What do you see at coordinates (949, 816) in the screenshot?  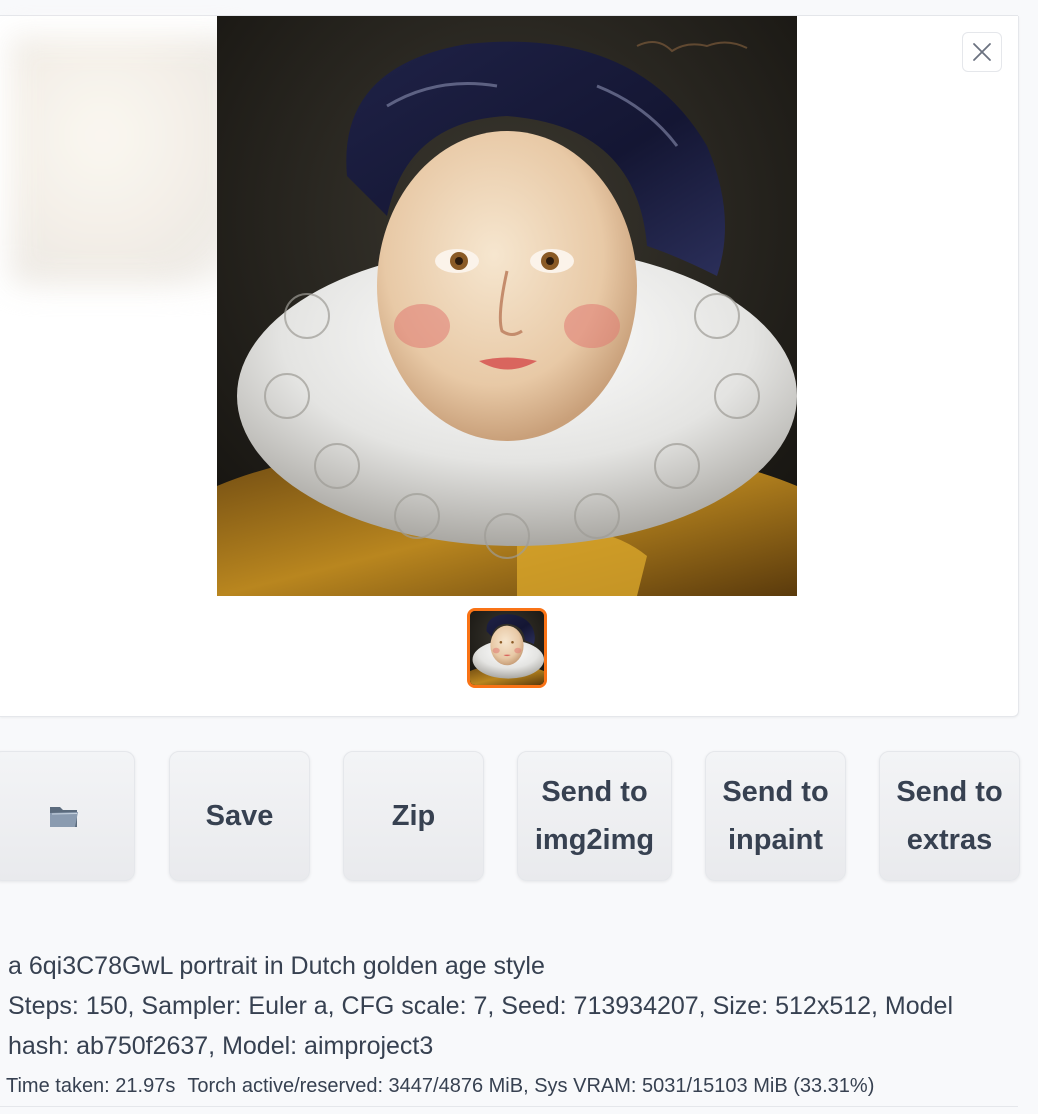 I see `send-to-extras-button: Send to extras` at bounding box center [949, 816].